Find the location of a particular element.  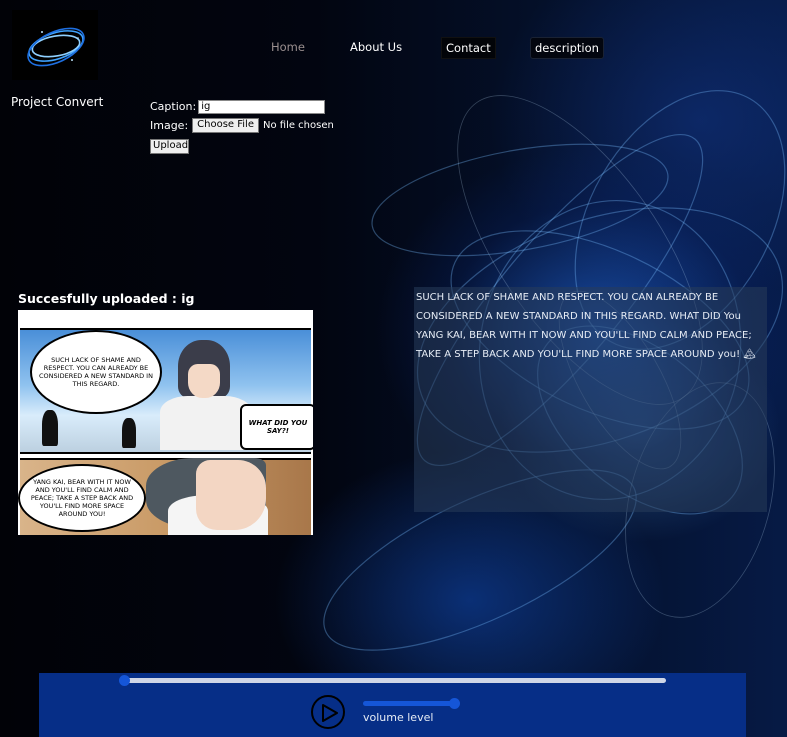

seek-thumb is located at coordinates (124, 680).